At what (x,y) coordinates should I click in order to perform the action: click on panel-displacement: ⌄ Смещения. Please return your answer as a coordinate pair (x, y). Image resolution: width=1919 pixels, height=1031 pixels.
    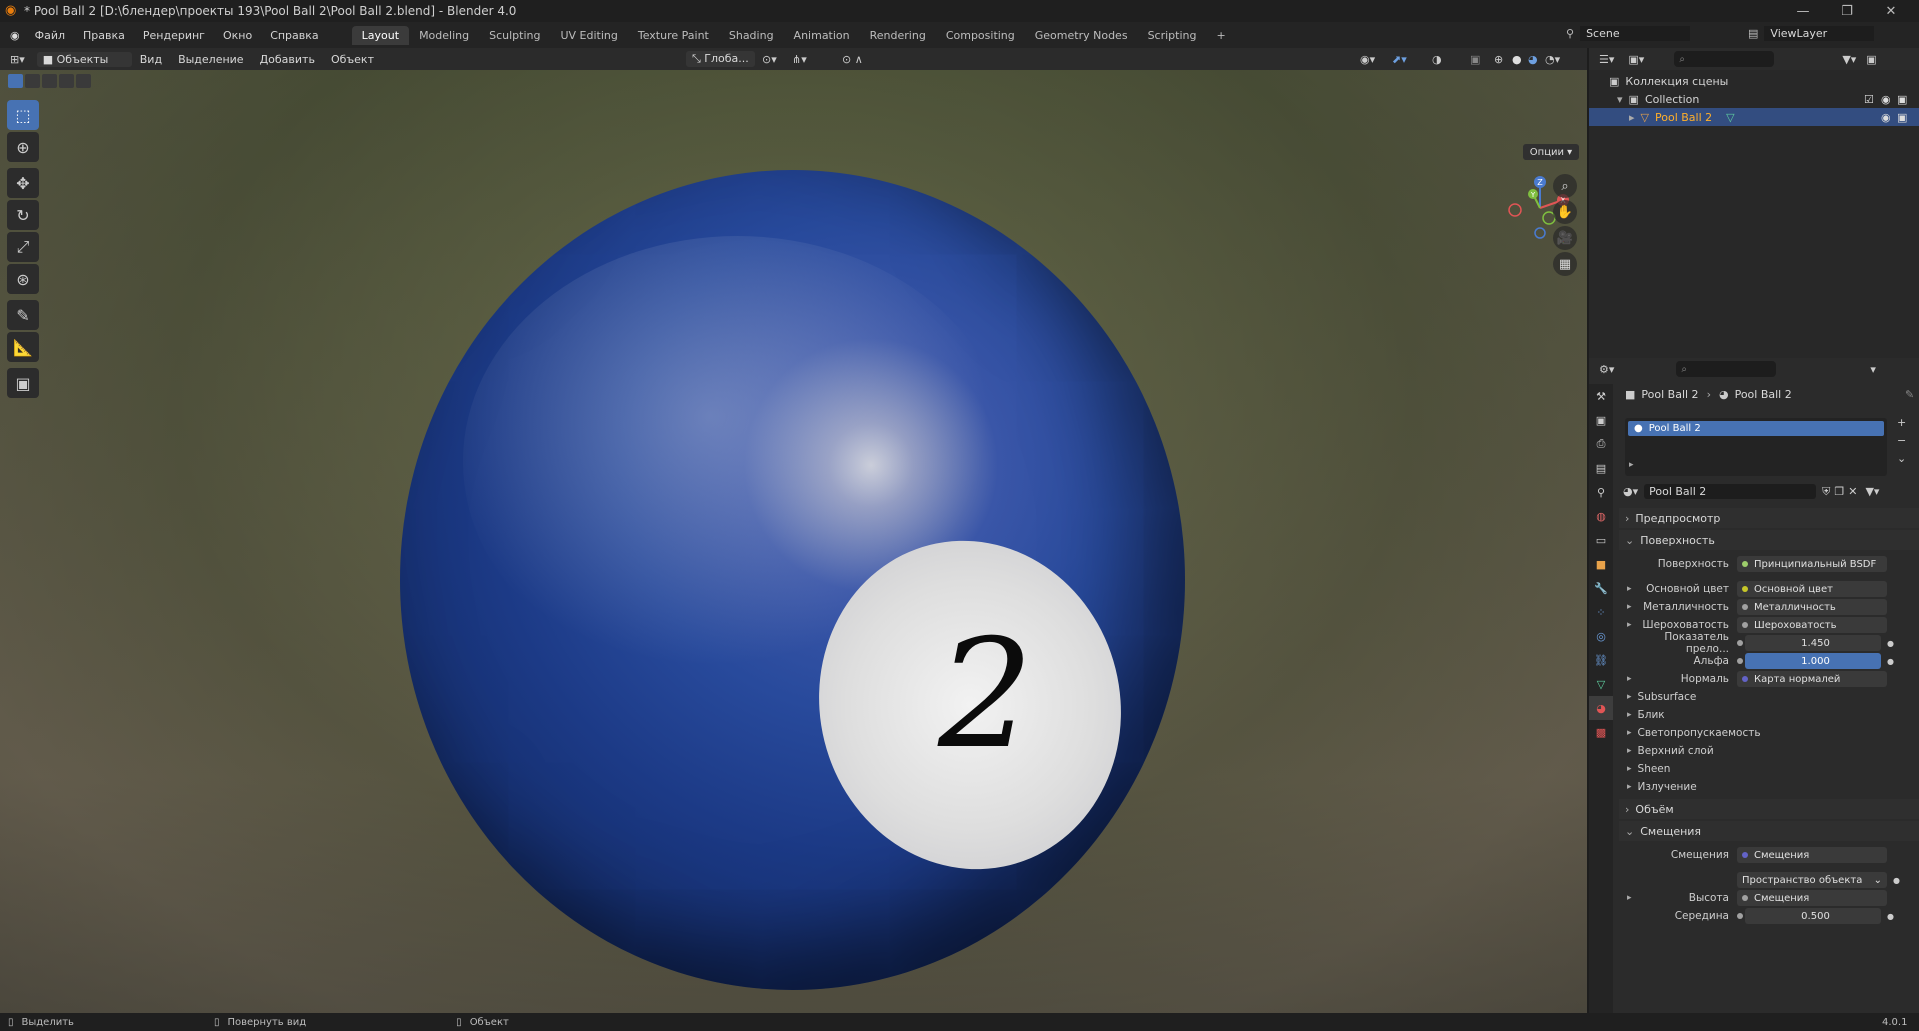
    Looking at the image, I should click on (1769, 831).